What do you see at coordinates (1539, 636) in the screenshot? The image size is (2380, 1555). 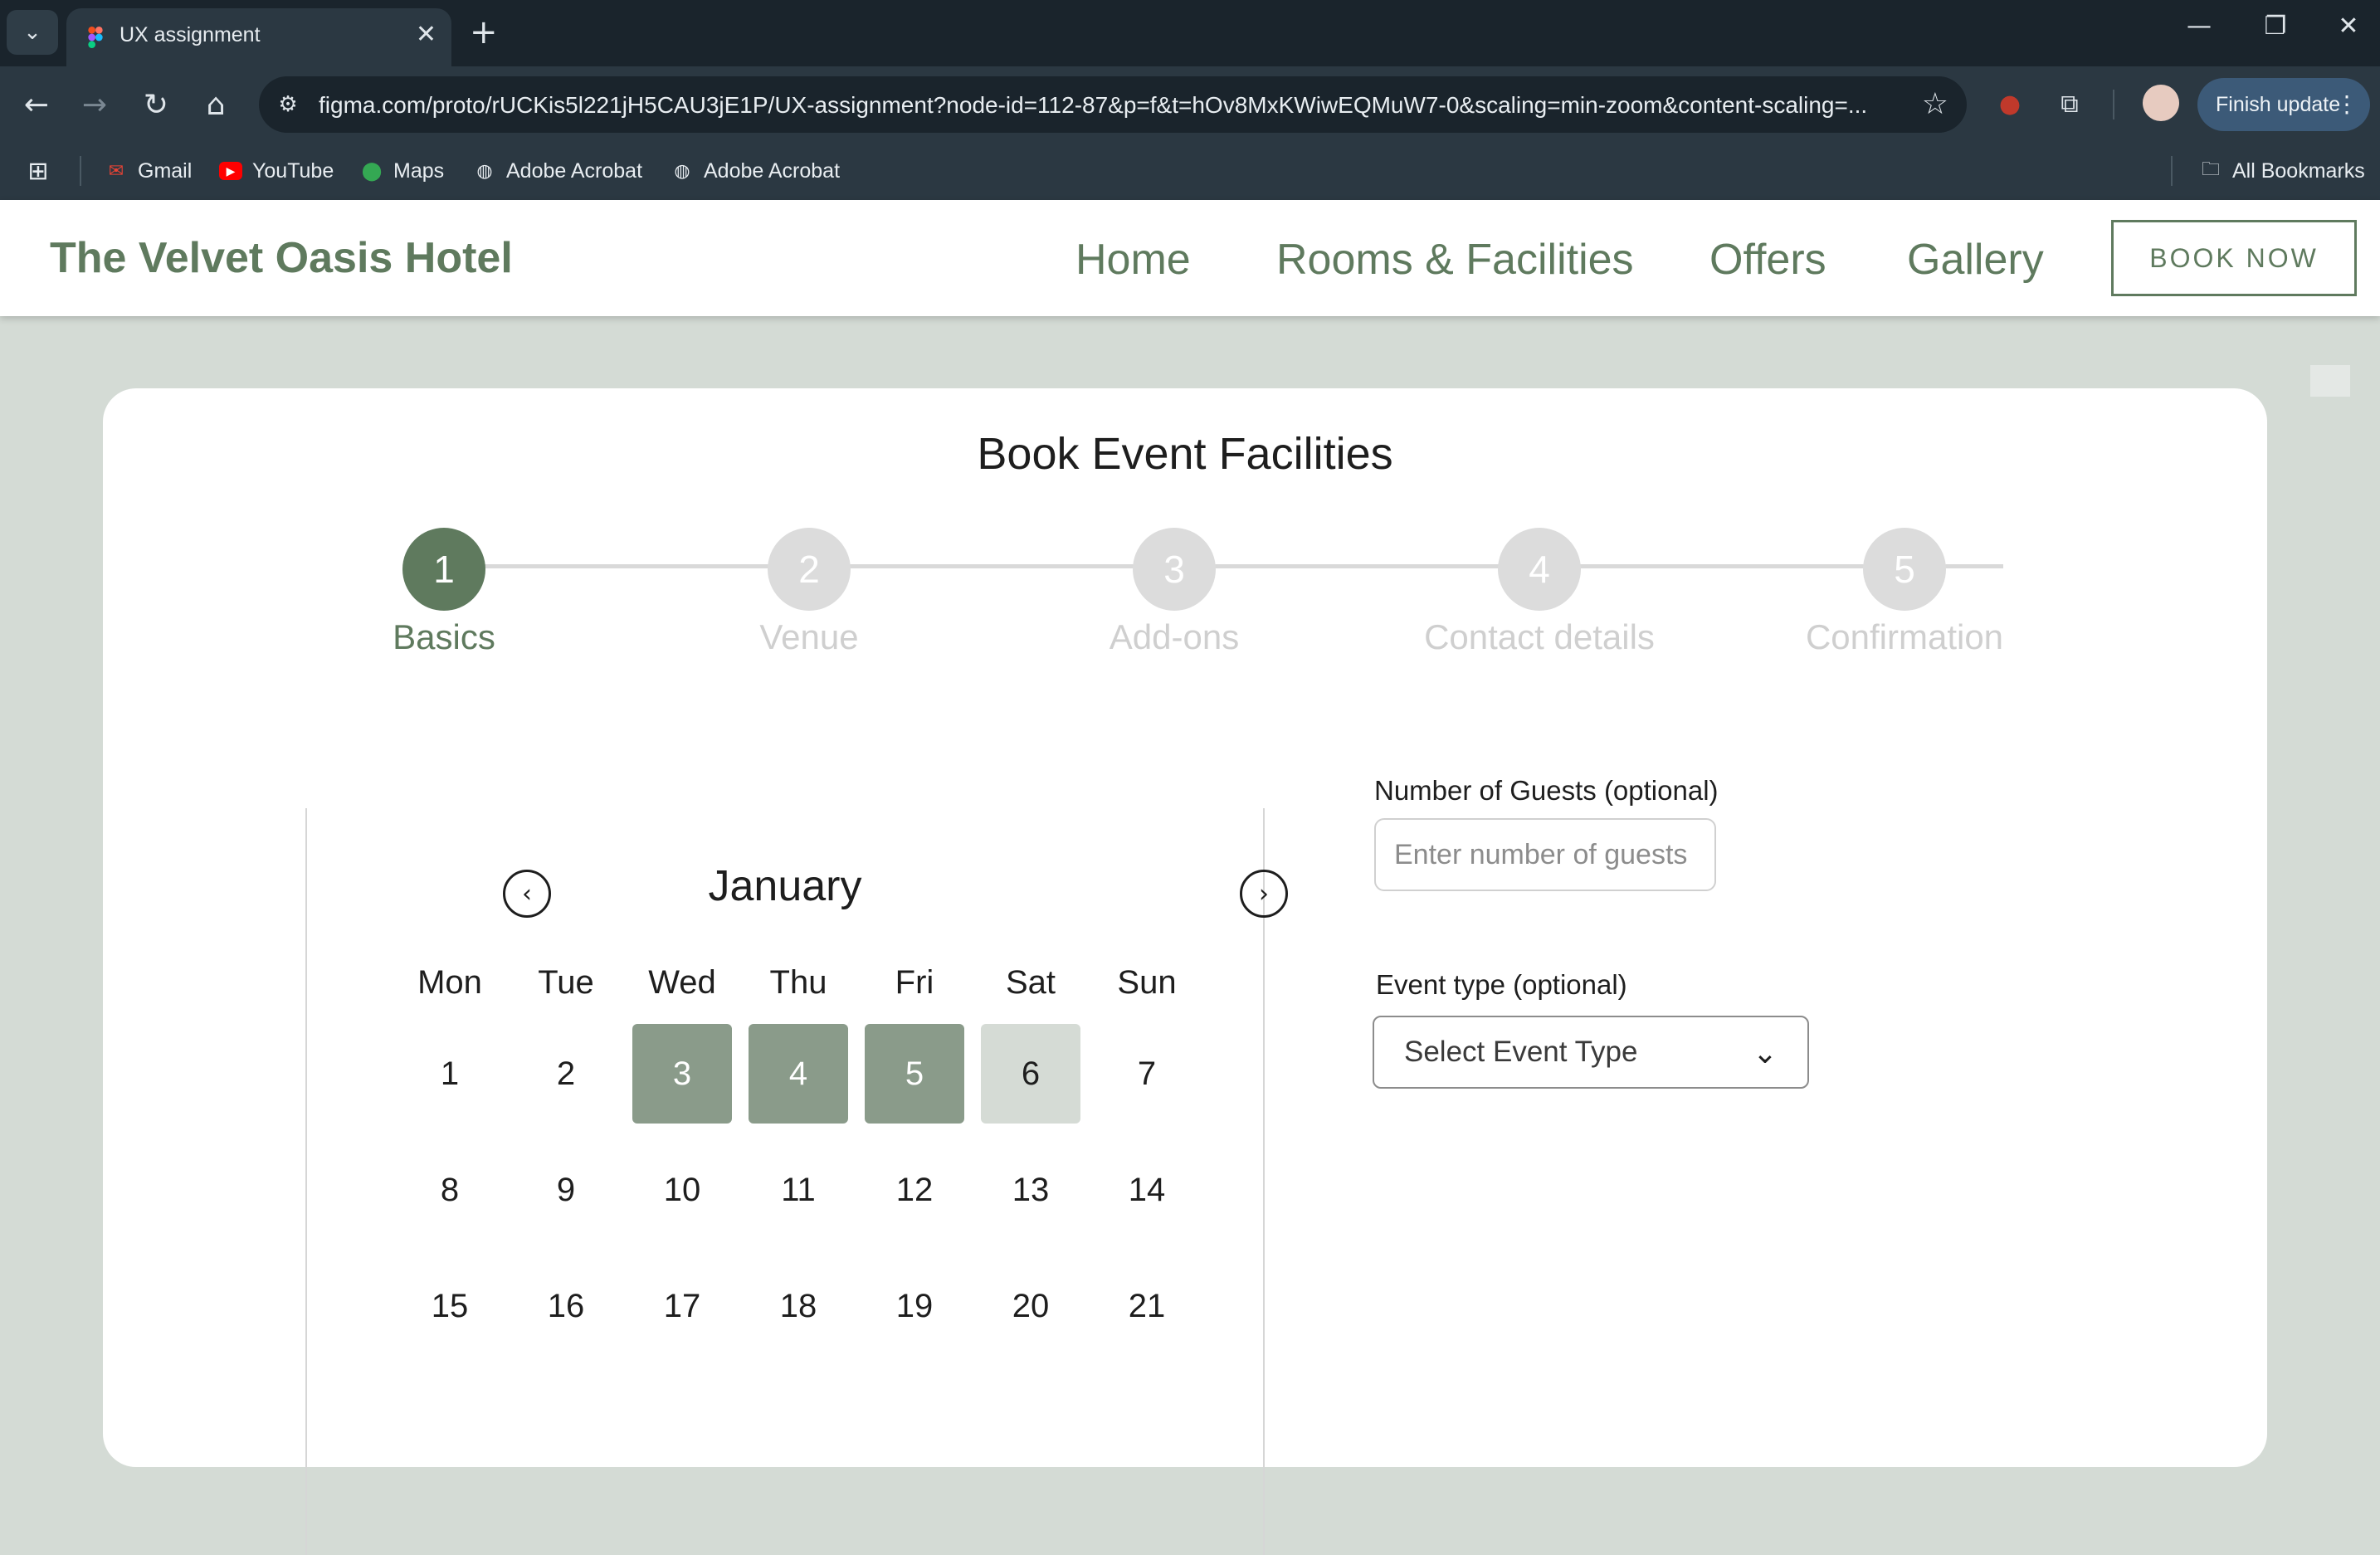 I see `step-label: Contact details` at bounding box center [1539, 636].